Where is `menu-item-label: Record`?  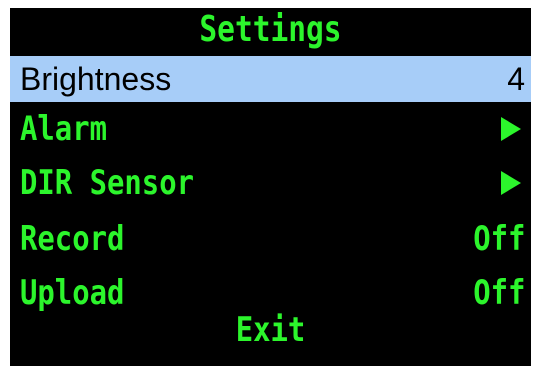 menu-item-label: Record is located at coordinates (72, 239).